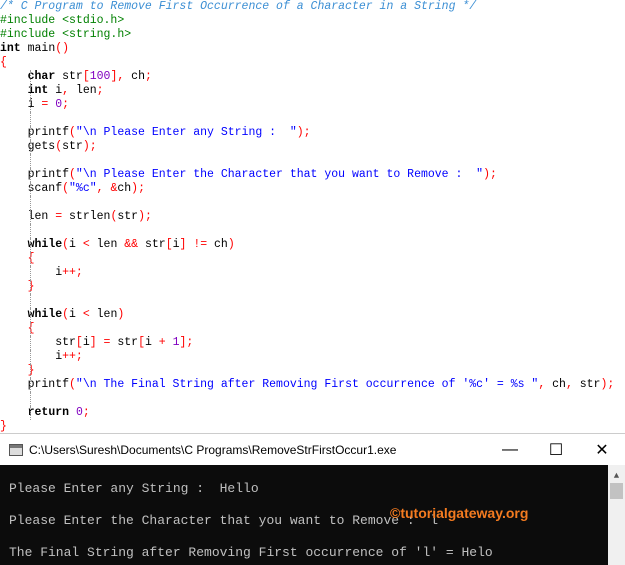 This screenshot has width=625, height=565. What do you see at coordinates (93, 342) in the screenshot?
I see `code-token: ]` at bounding box center [93, 342].